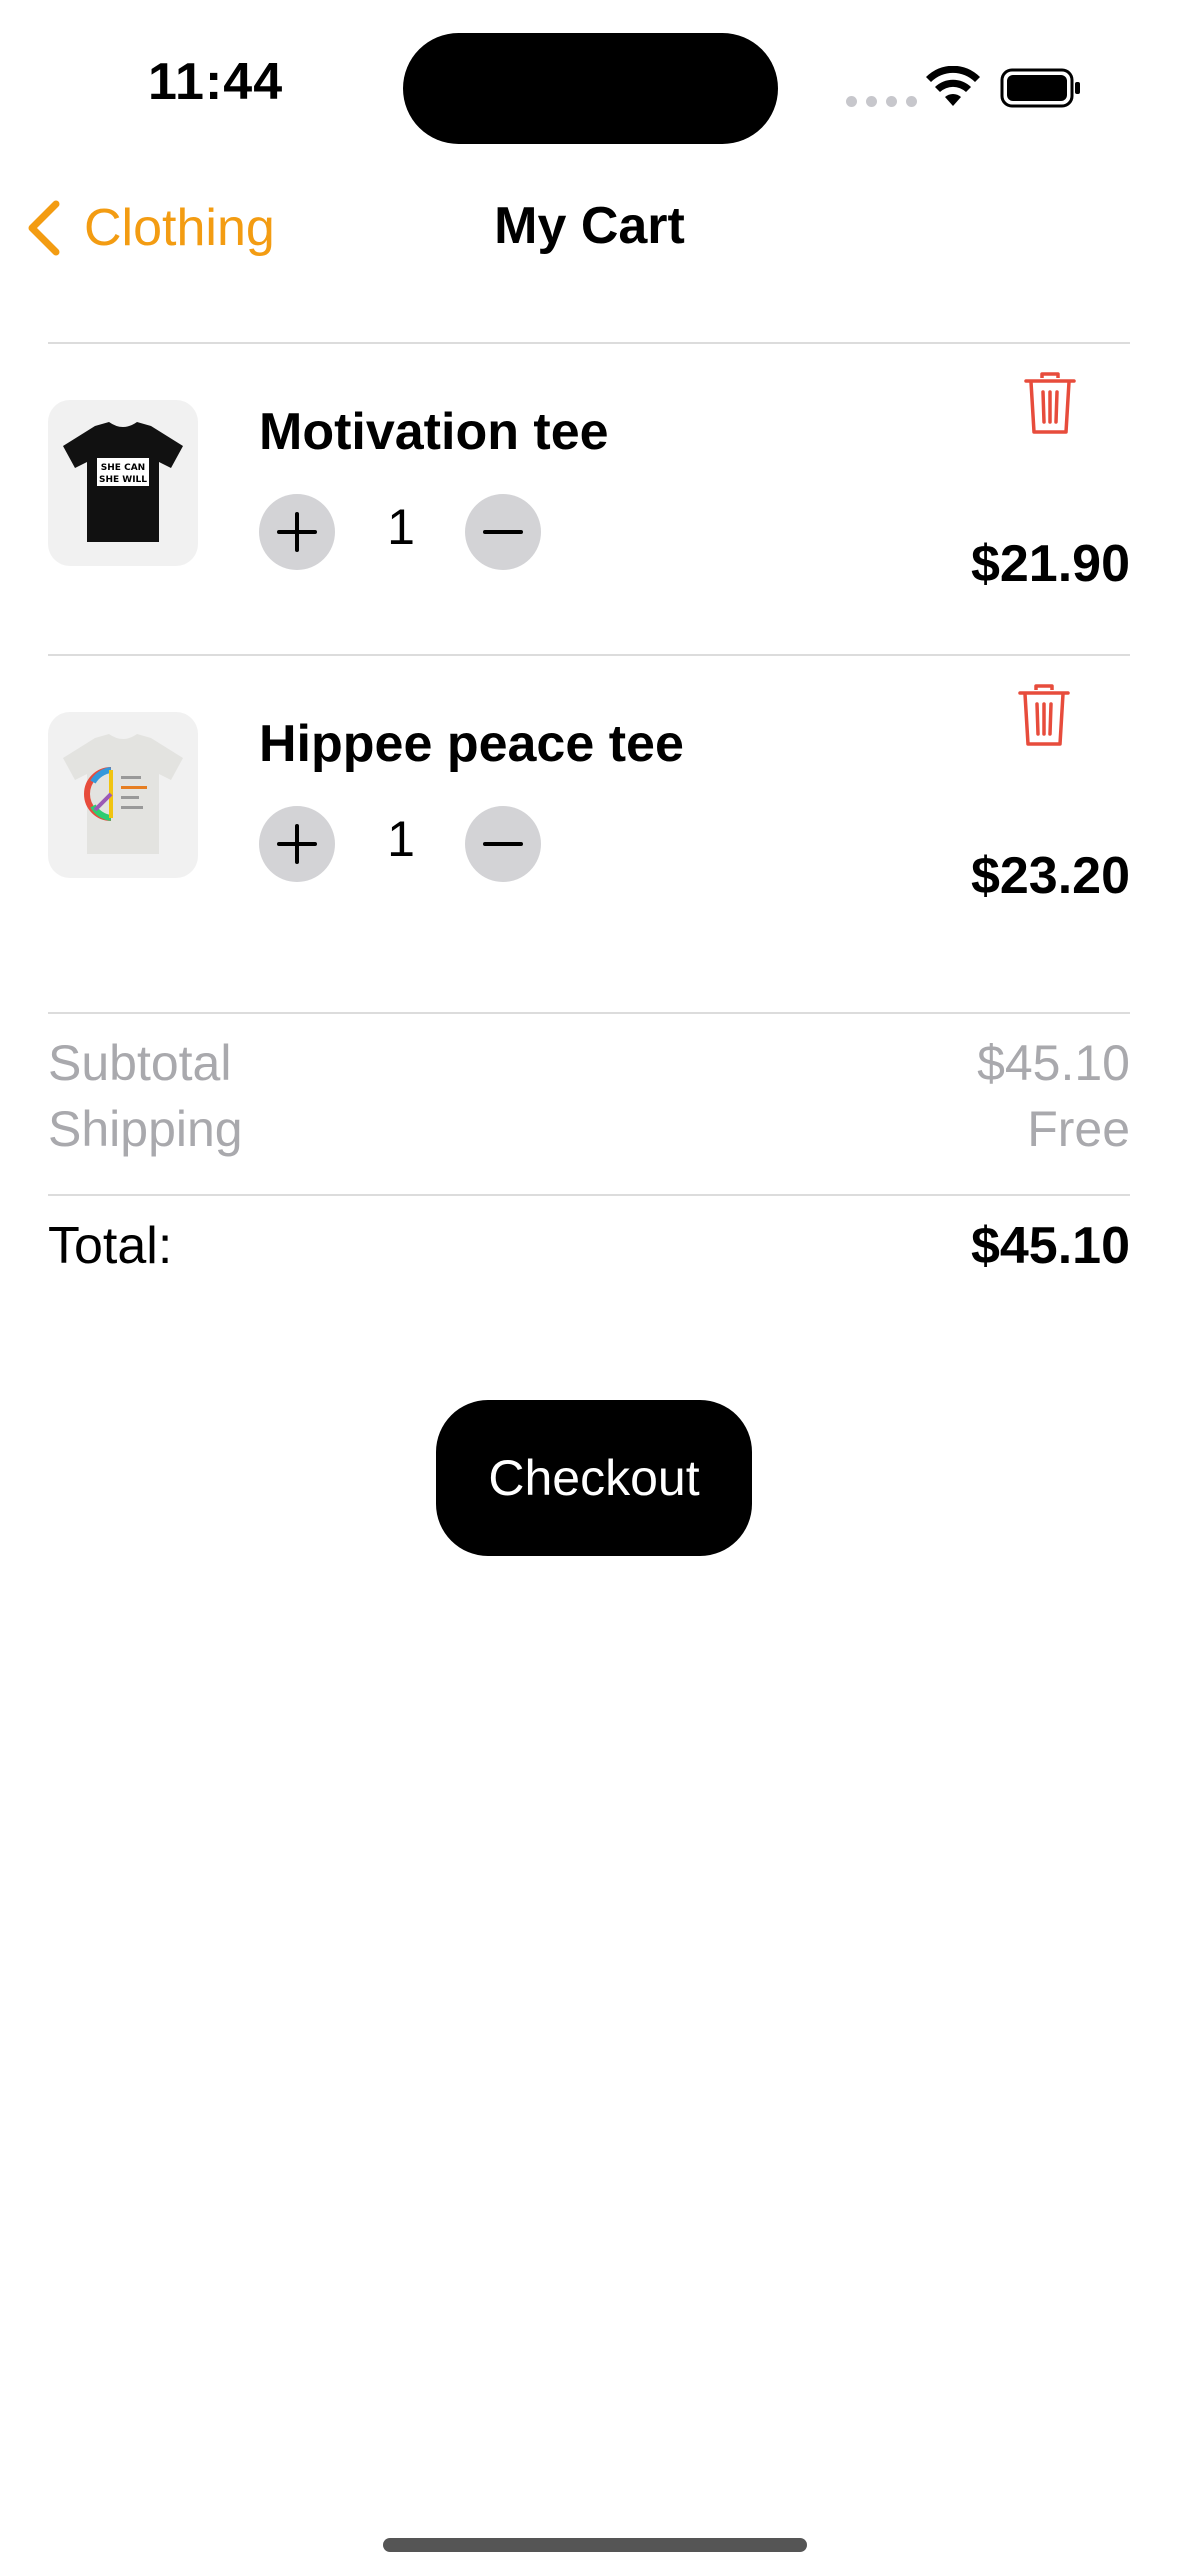 This screenshot has height=2556, width=1179. Describe the element at coordinates (589, 1063) in the screenshot. I see `subtotal-row: Subtotal $45.10` at that location.